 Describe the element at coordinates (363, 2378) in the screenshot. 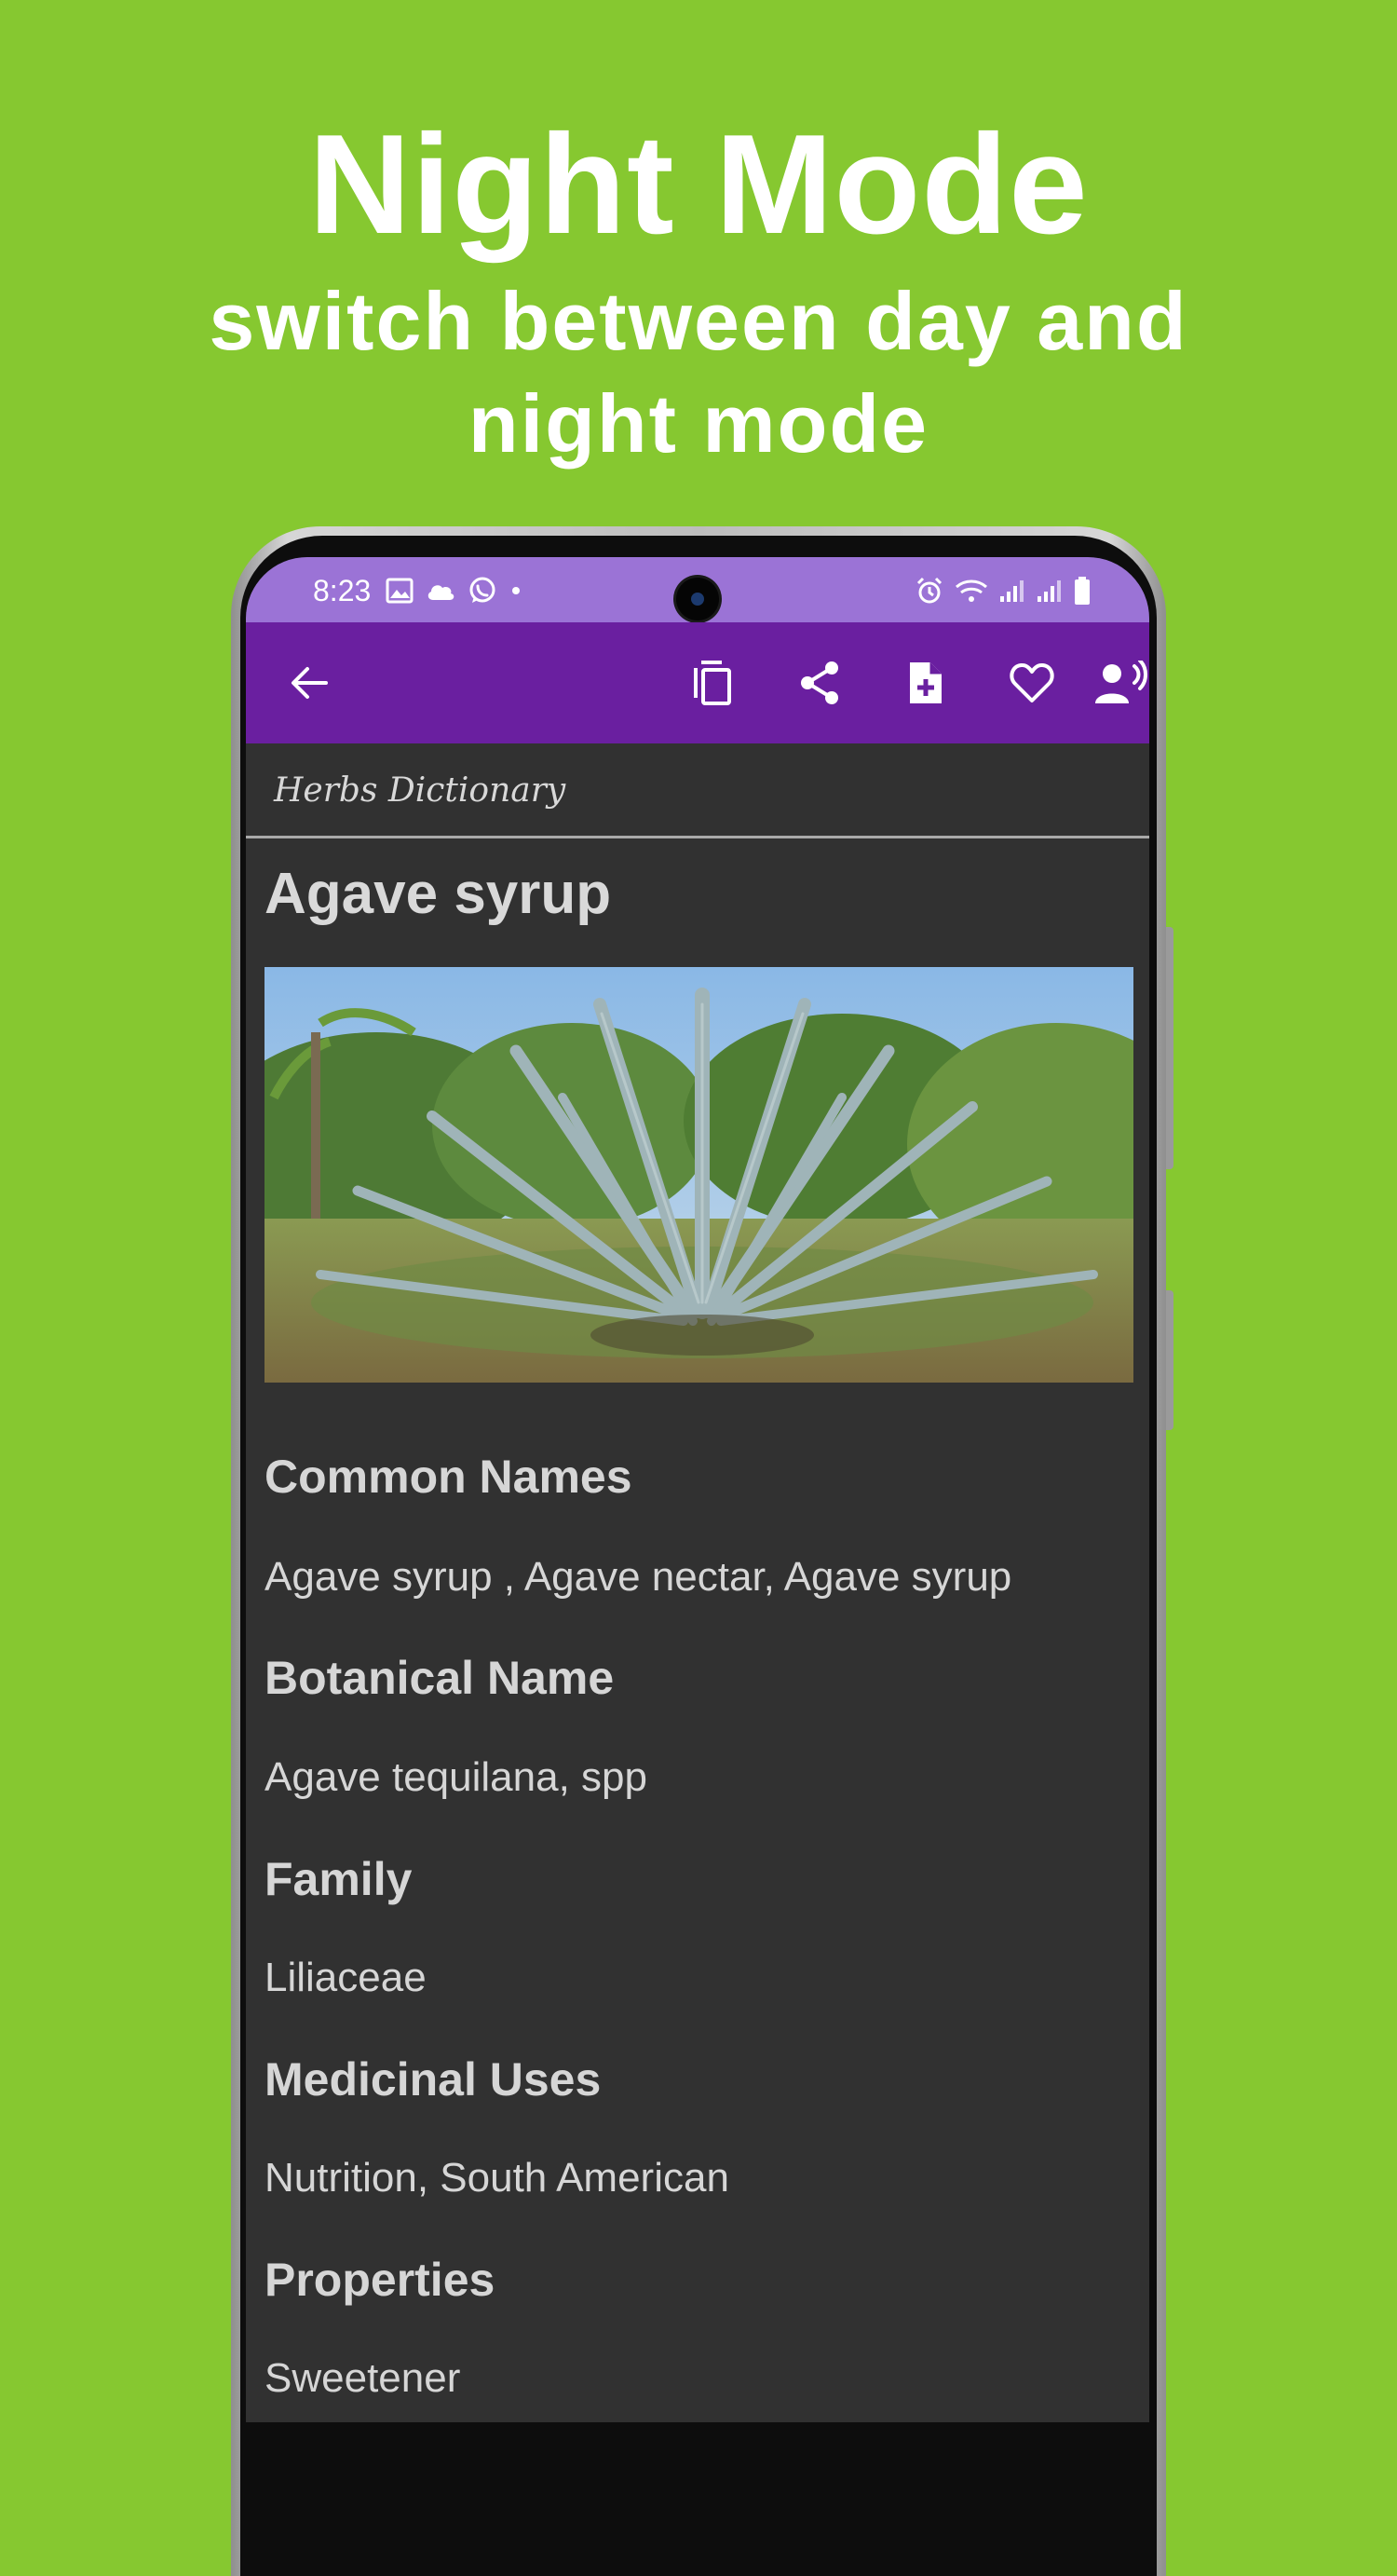

I see `section-text-properties: Sweetener` at that location.